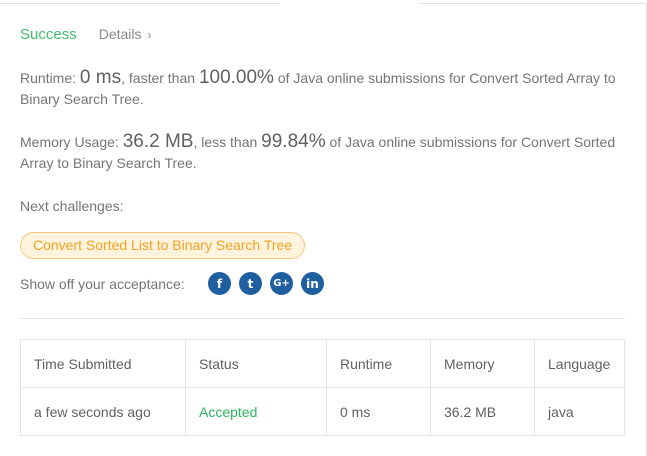 This screenshot has height=456, width=647. I want to click on chevron-right-icon: ›, so click(149, 35).